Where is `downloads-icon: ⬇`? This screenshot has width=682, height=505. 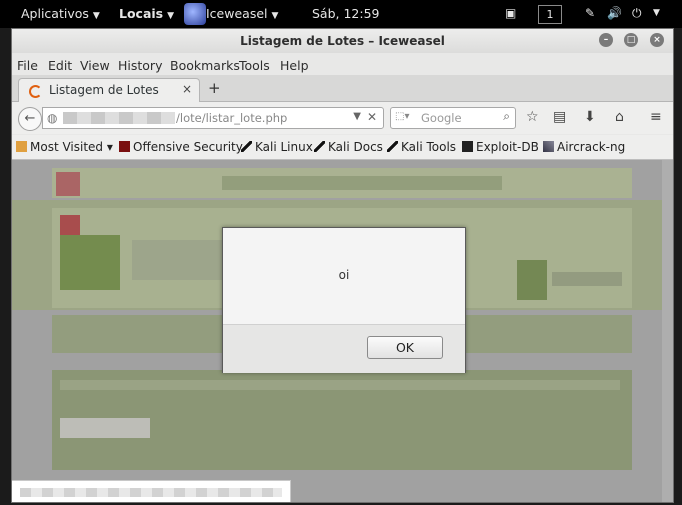 downloads-icon: ⬇ is located at coordinates (590, 117).